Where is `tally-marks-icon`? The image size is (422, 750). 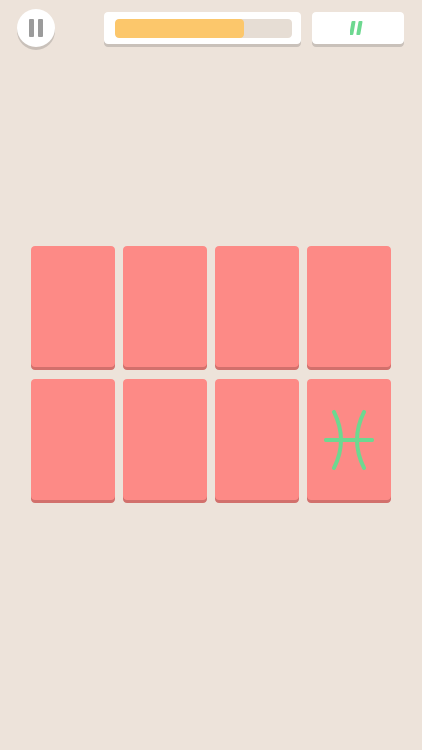 tally-marks-icon is located at coordinates (356, 28).